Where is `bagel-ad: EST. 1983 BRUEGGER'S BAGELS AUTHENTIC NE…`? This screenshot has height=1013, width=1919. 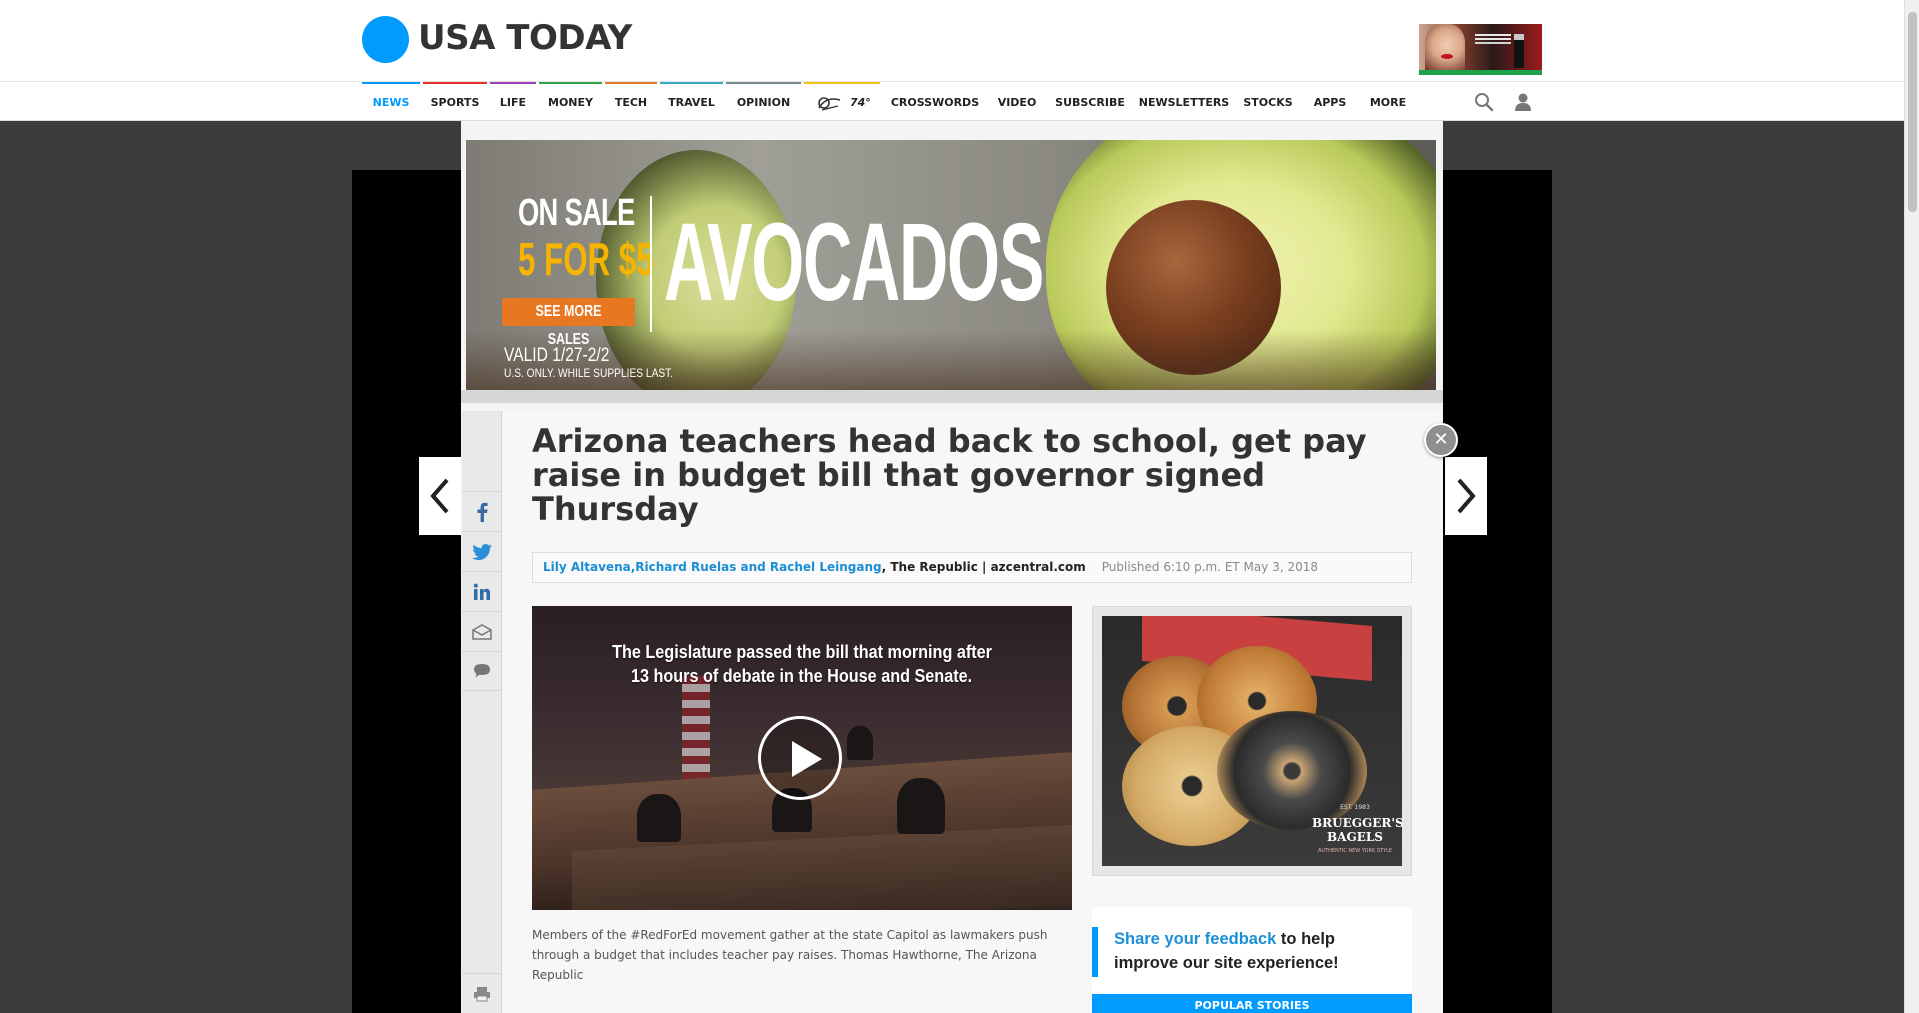 bagel-ad: EST. 1983 BRUEGGER'S BAGELS AUTHENTIC NE… is located at coordinates (1252, 741).